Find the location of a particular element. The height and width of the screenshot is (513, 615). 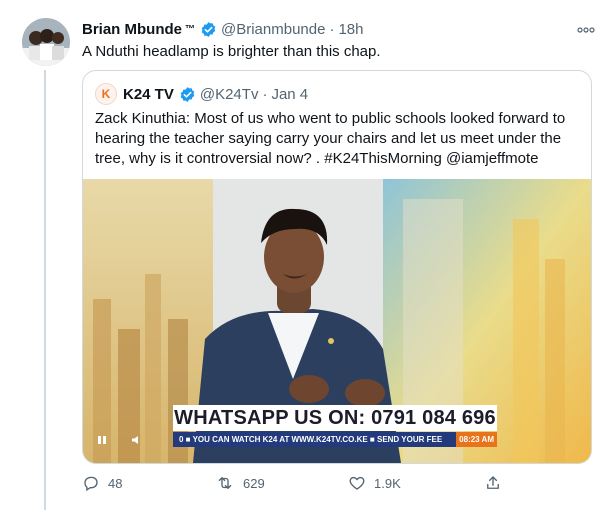

author-name: Brian Mbunde is located at coordinates (132, 29).